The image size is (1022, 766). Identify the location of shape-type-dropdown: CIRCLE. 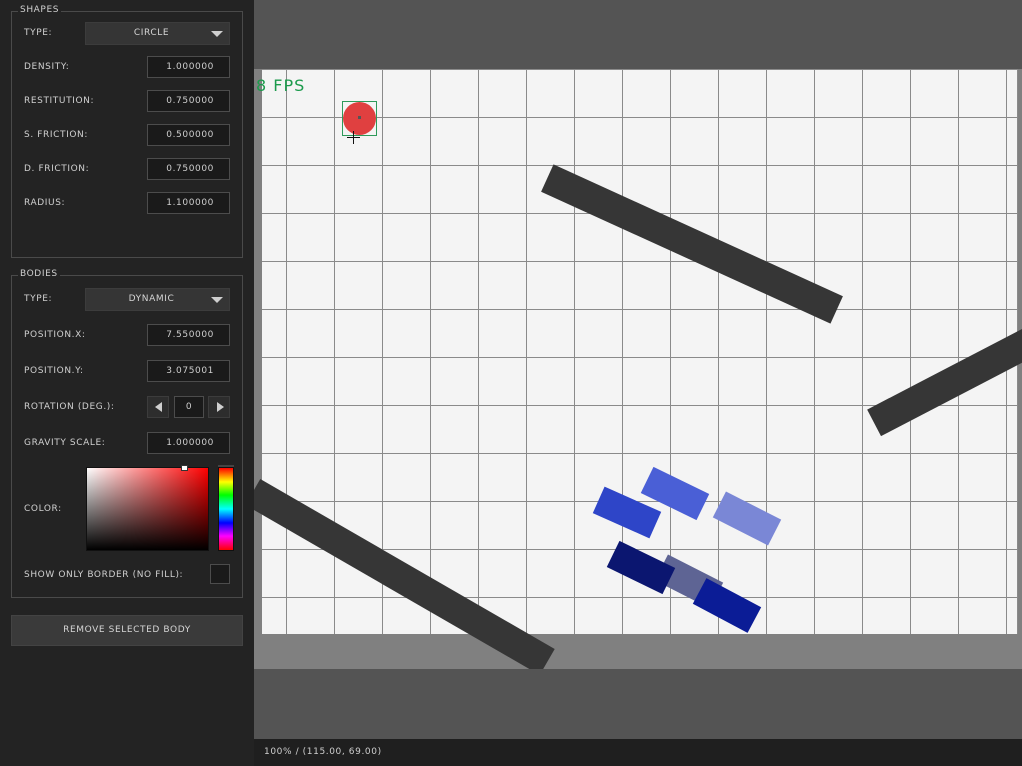
(157, 33).